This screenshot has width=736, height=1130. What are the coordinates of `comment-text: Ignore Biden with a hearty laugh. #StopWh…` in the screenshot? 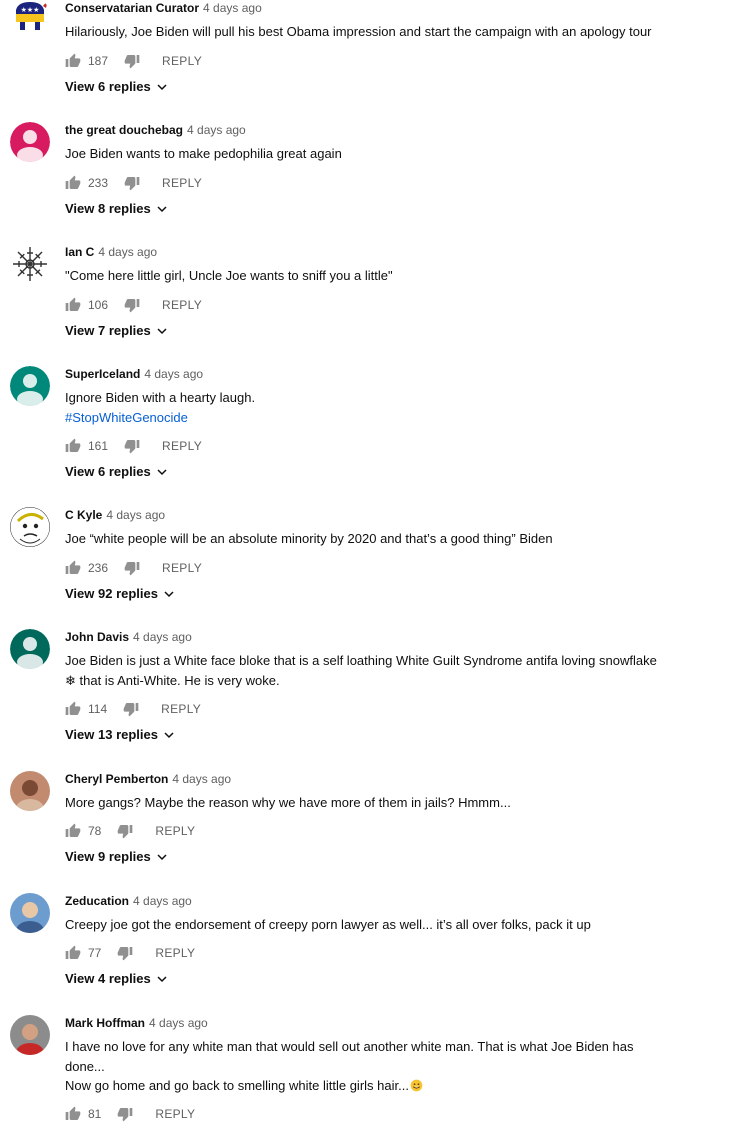 It's located at (385, 407).